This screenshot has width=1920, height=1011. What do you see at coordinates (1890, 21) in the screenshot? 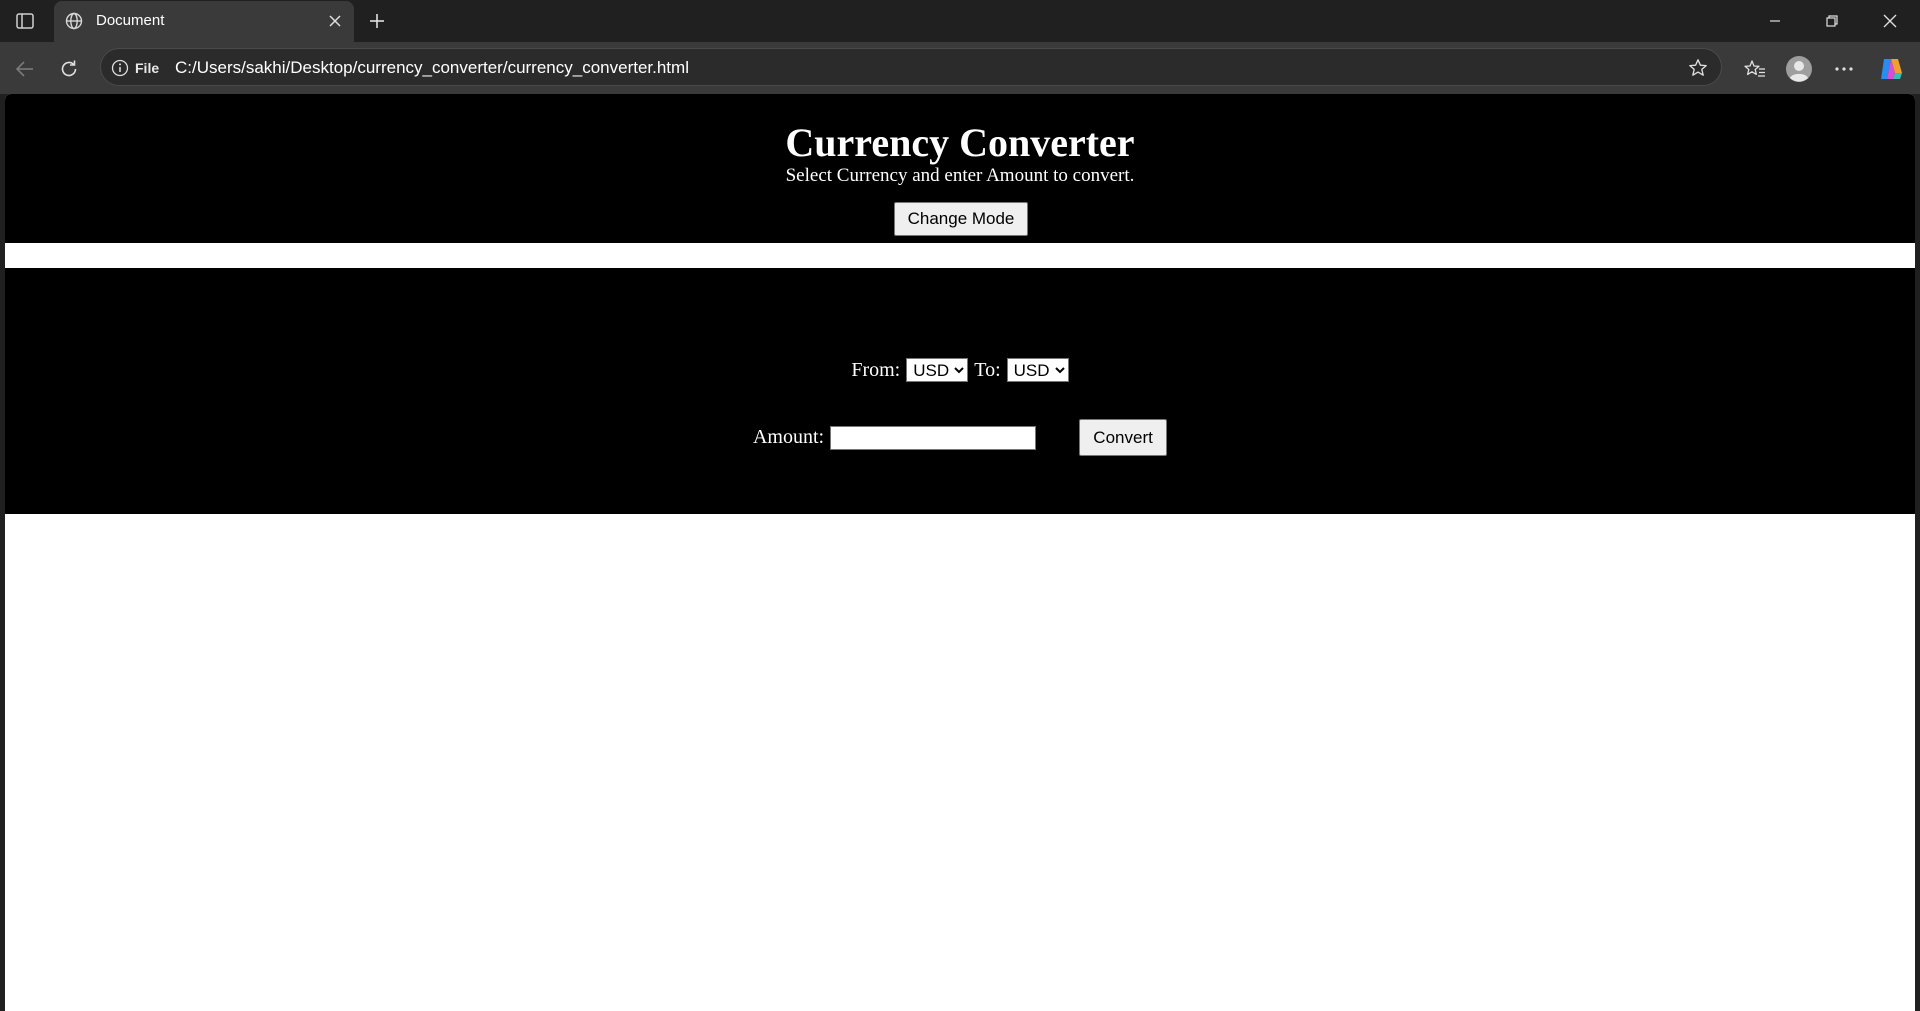
I see `close-window-icon` at bounding box center [1890, 21].